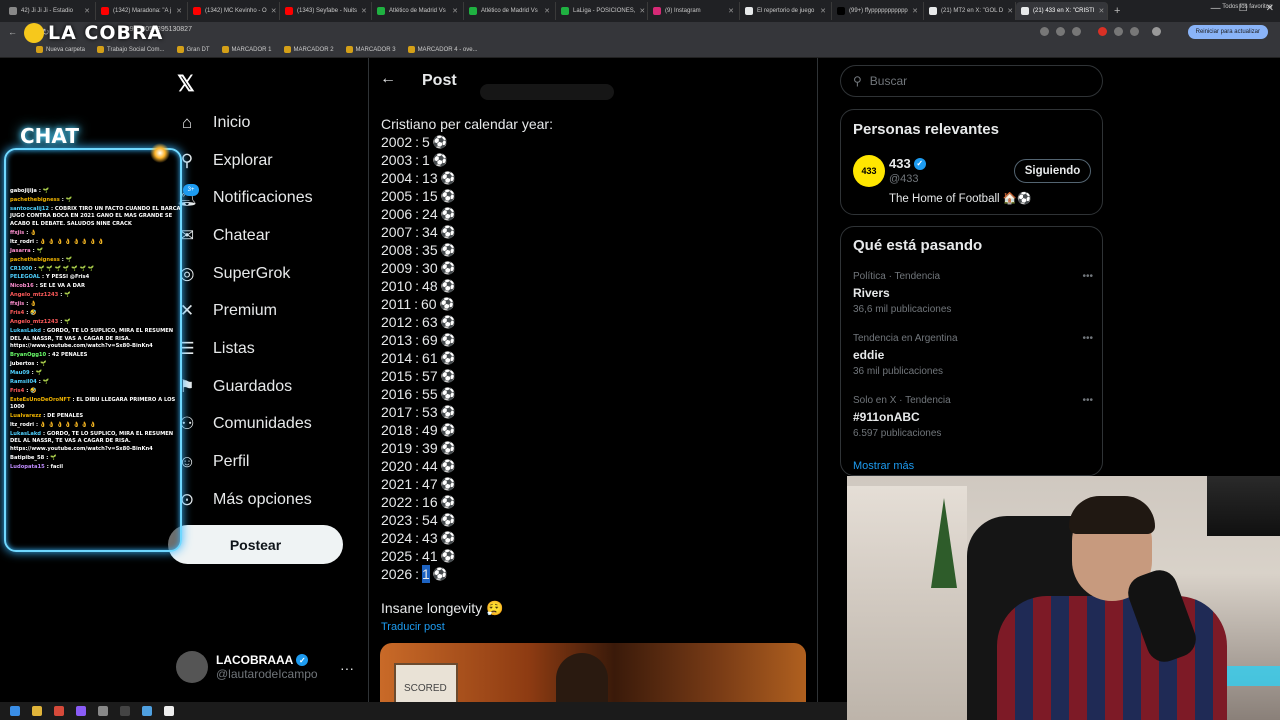 The image size is (1280, 720). What do you see at coordinates (26, 433) in the screenshot?
I see `chat-username: LukasLakd` at bounding box center [26, 433].